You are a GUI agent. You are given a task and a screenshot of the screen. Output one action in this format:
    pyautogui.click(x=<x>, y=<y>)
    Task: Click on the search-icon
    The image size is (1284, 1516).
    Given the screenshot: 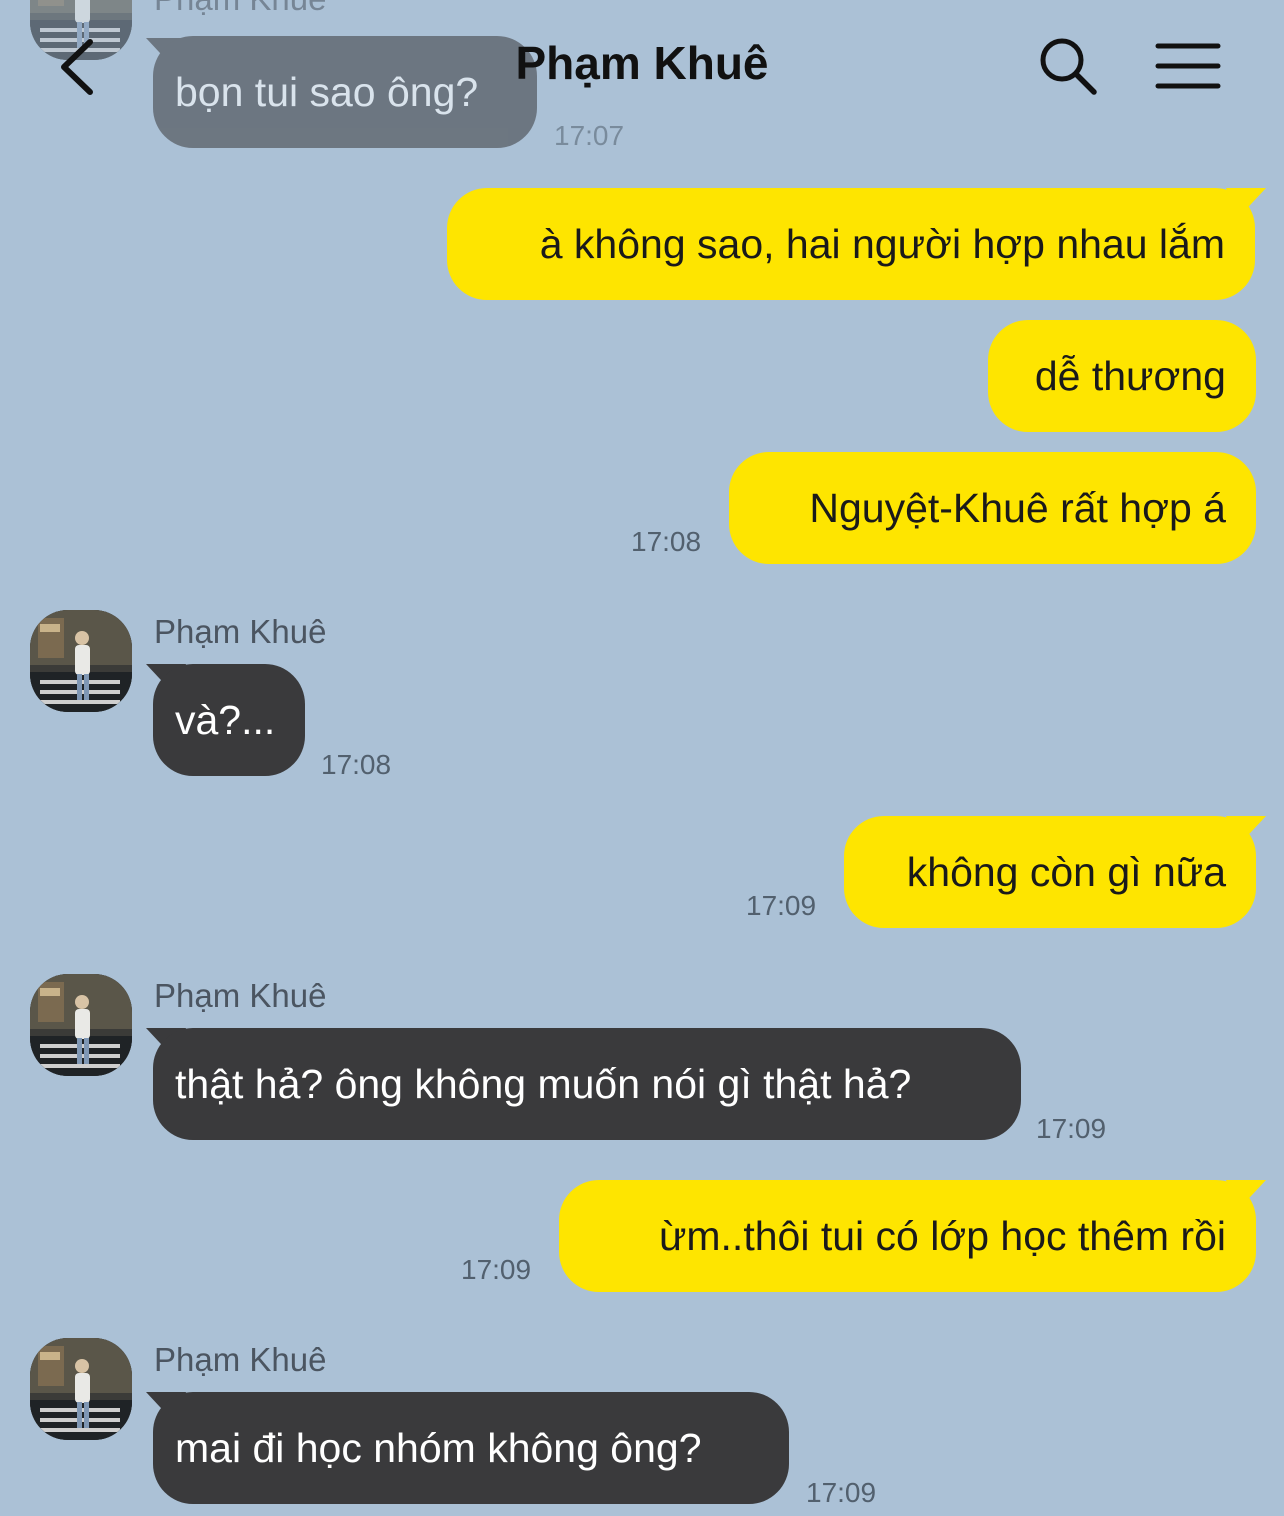 What is the action you would take?
    pyautogui.click(x=1068, y=66)
    